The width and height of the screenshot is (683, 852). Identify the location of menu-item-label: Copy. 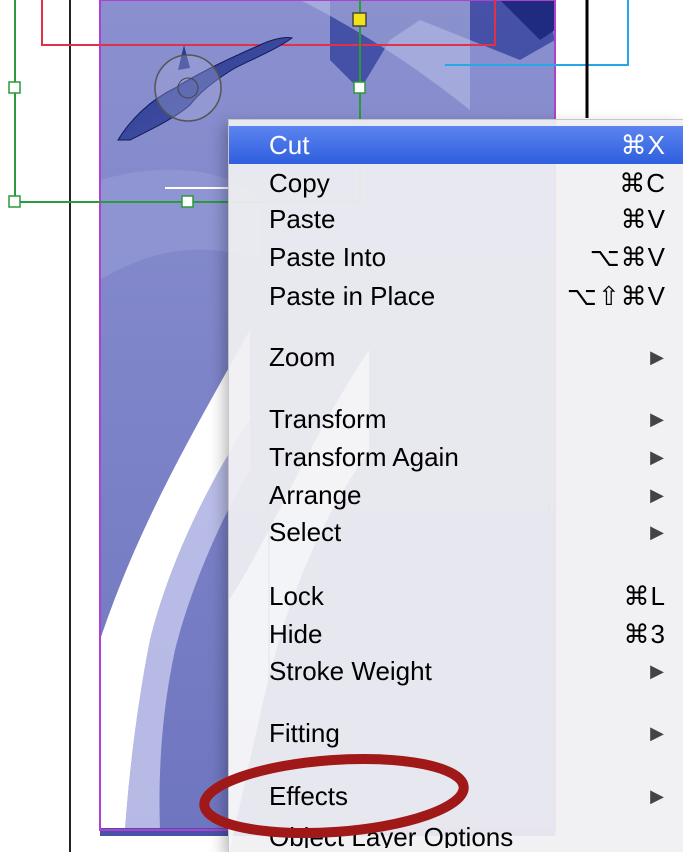
(299, 183).